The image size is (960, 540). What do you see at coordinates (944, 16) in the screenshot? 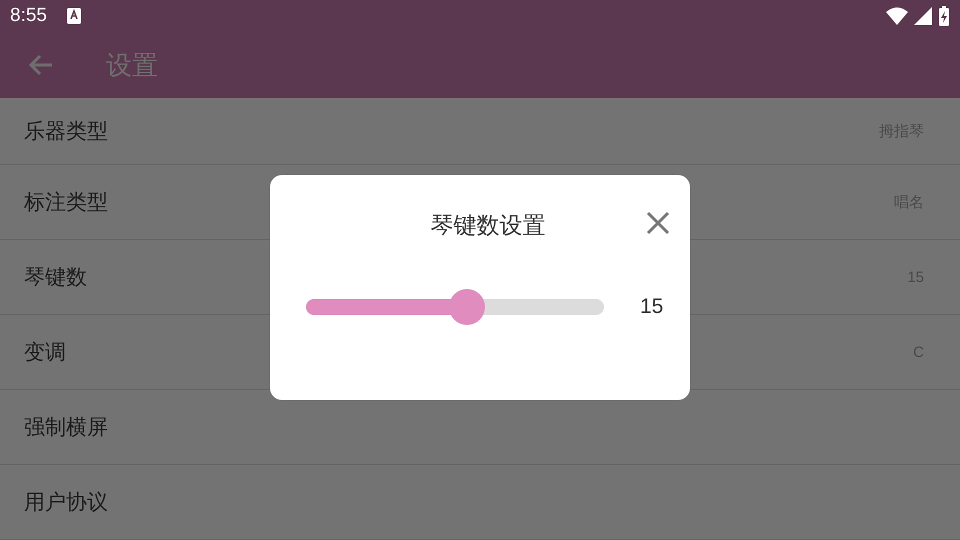
I see `battery-charging-icon` at bounding box center [944, 16].